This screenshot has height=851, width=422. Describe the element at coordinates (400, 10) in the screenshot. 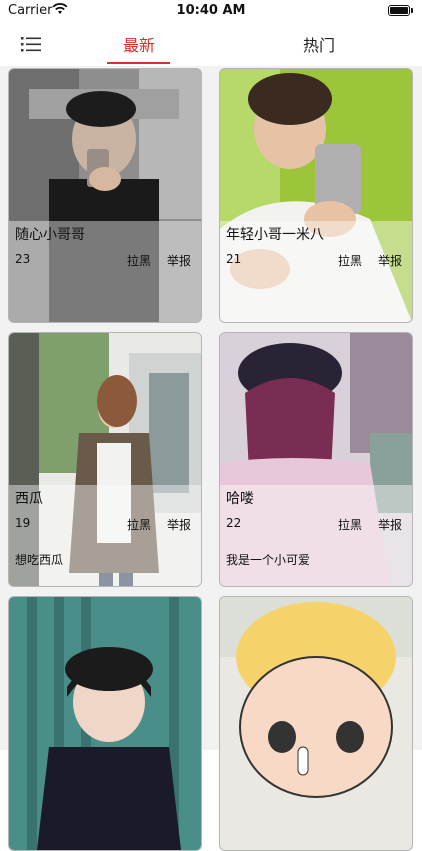

I see `battery-icon` at that location.